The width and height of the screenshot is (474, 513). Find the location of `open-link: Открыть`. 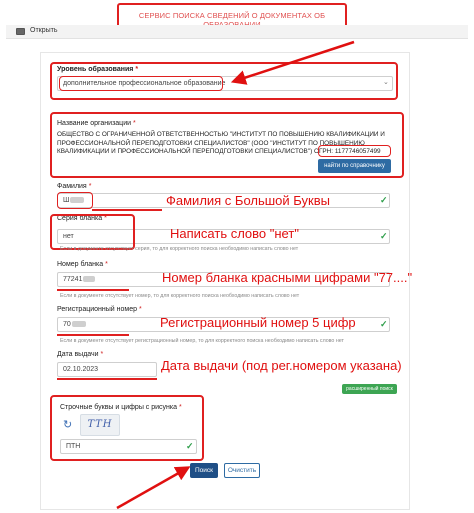

open-link: Открыть is located at coordinates (44, 30).